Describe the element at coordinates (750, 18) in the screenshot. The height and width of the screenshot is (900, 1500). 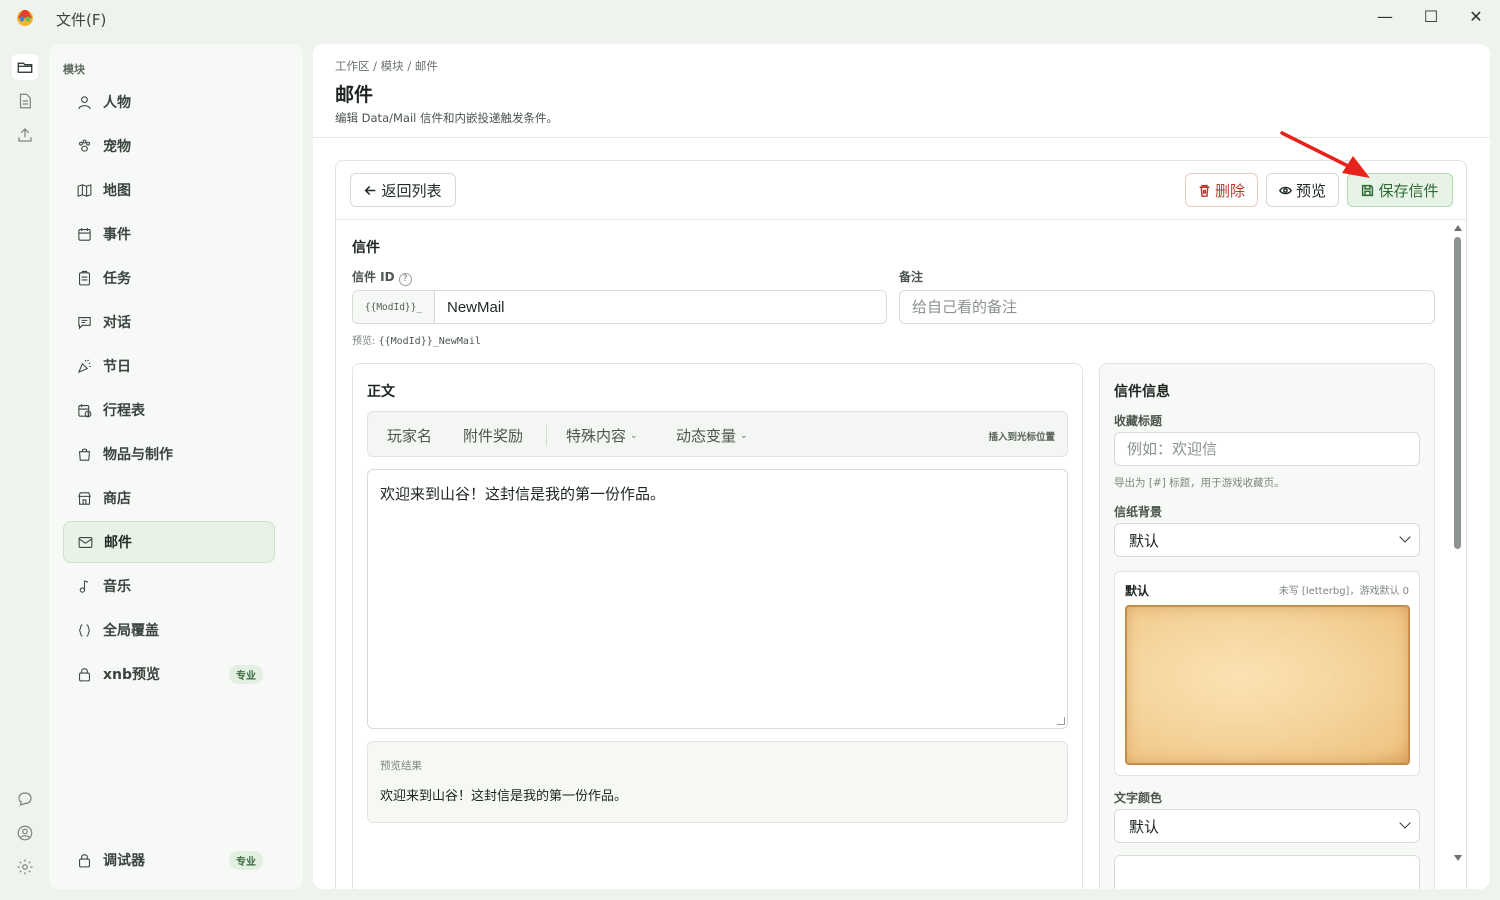
I see `title-bar: 文件(F) — ☐ ✕` at that location.